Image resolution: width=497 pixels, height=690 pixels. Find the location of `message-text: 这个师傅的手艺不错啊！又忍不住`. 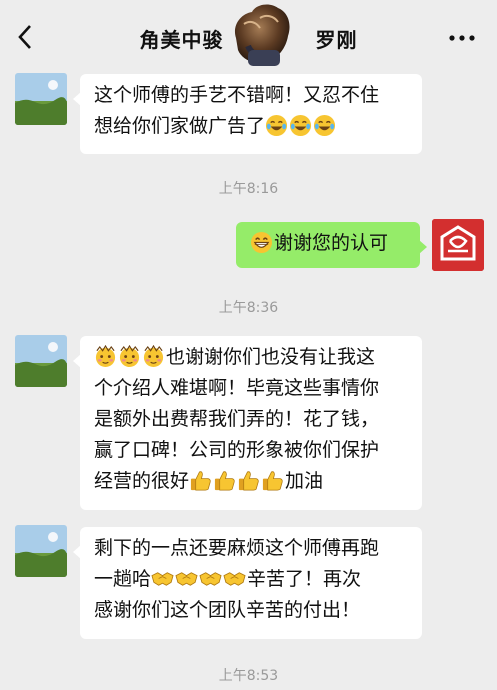

message-text: 这个师傅的手艺不错啊！又忍不住 is located at coordinates (237, 95).